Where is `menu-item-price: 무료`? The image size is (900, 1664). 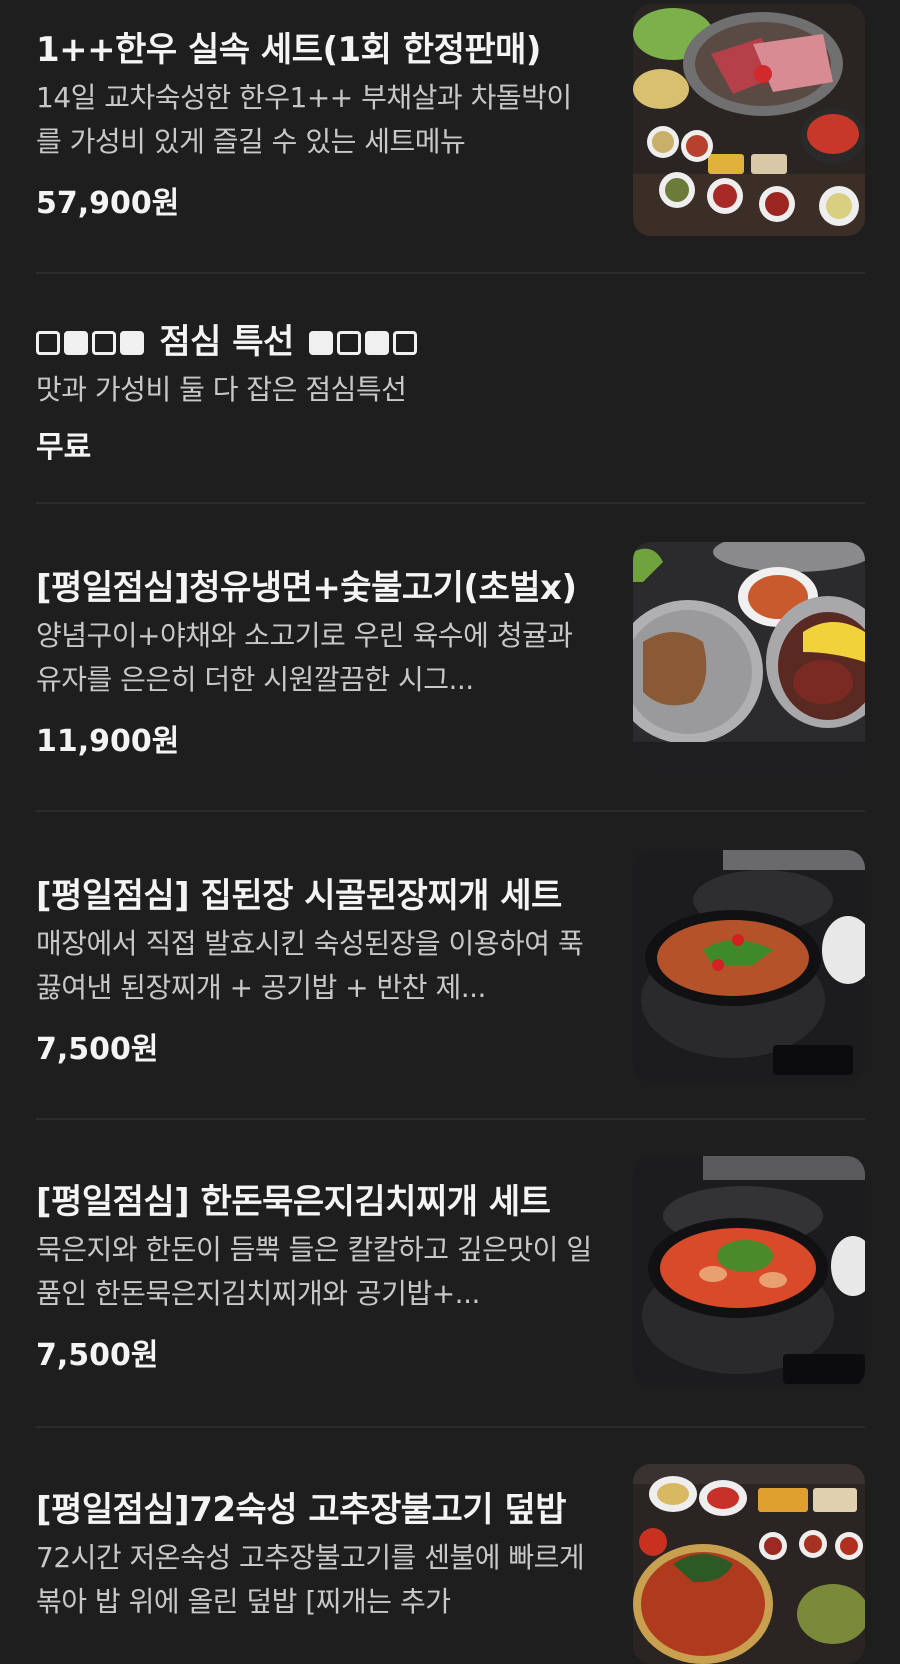
menu-item-price: 무료 is located at coordinates (64, 447).